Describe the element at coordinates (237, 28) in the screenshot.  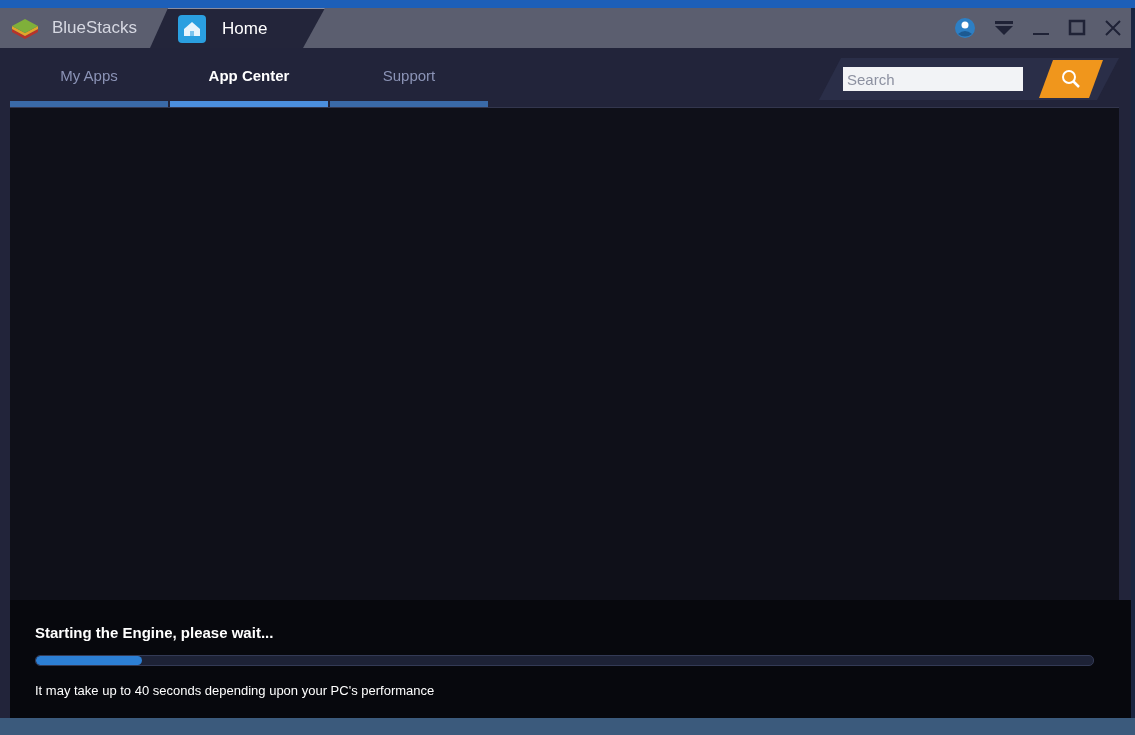
I see `home-tab: Home` at that location.